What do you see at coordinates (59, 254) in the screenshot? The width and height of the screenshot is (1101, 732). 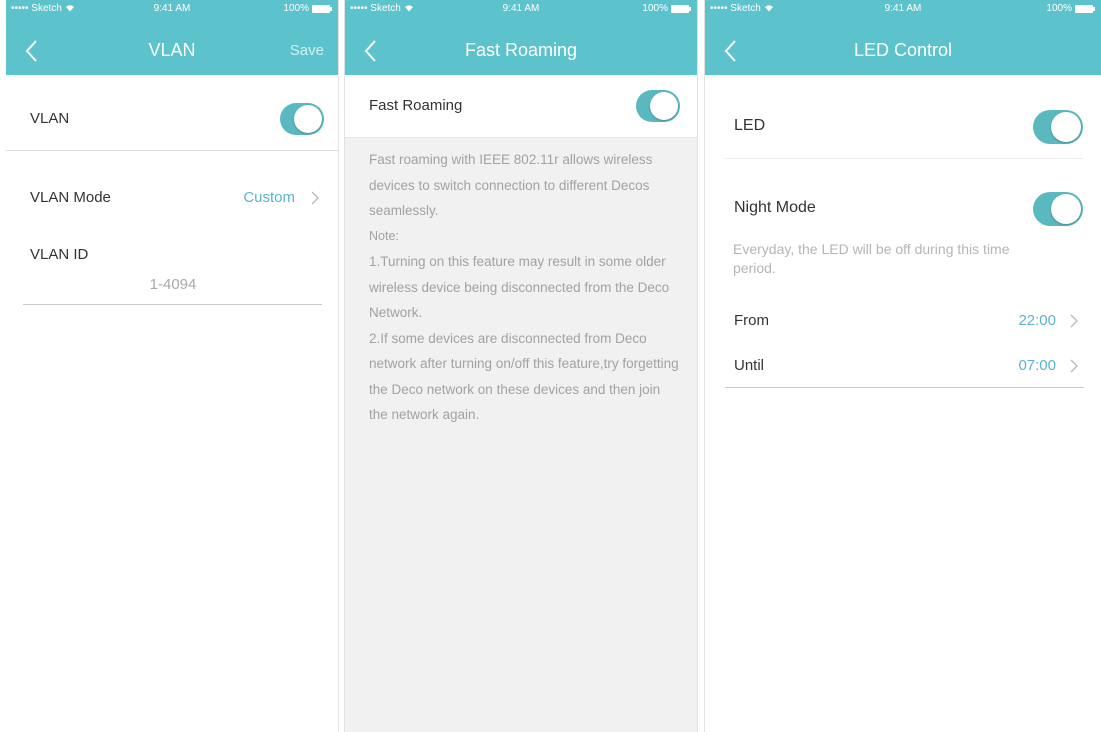 I see `vlan-id-label: VLAN ID` at bounding box center [59, 254].